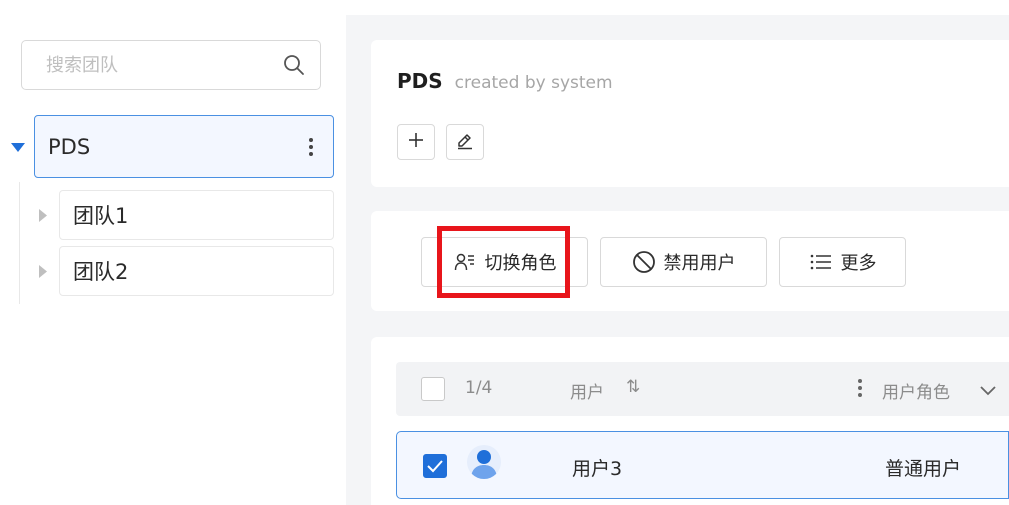 The image size is (1009, 505). Describe the element at coordinates (196, 271) in the screenshot. I see `tree-node-team2: 团队2` at that location.